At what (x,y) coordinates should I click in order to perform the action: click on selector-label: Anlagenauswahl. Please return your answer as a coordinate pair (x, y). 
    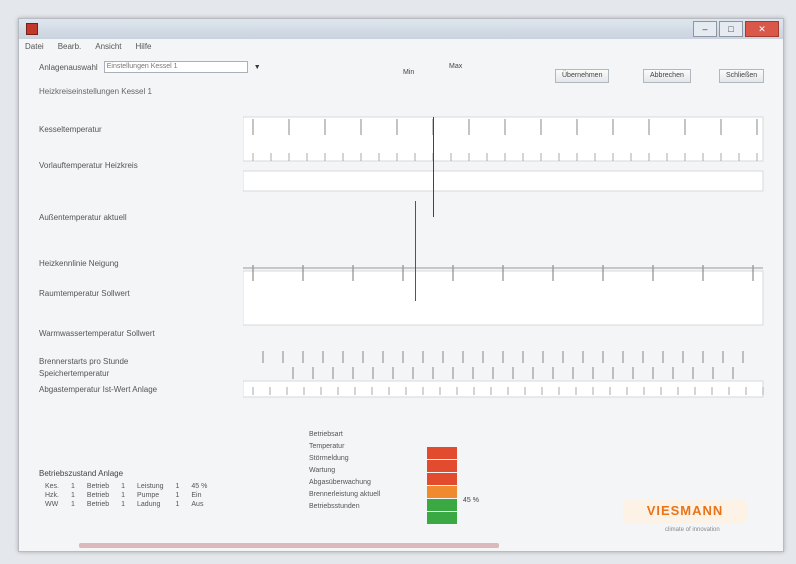
    Looking at the image, I should click on (68, 67).